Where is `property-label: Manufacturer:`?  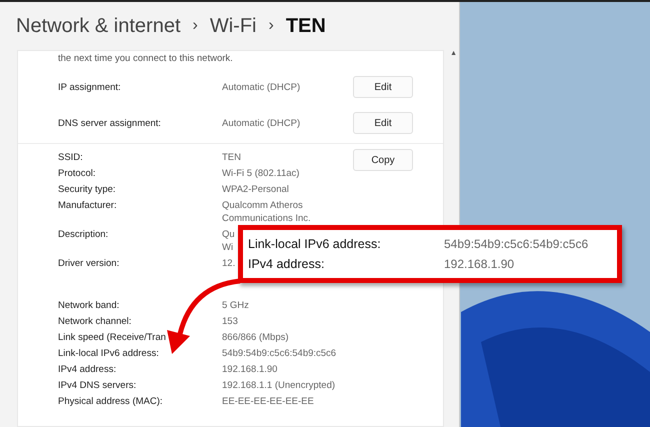
property-label: Manufacturer: is located at coordinates (88, 205).